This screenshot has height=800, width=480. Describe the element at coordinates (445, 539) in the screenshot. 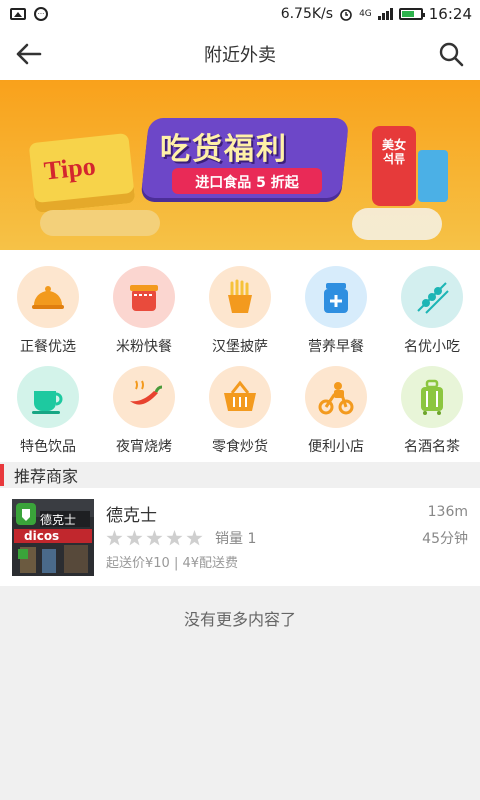

I see `delivery-time: 45分钟` at that location.